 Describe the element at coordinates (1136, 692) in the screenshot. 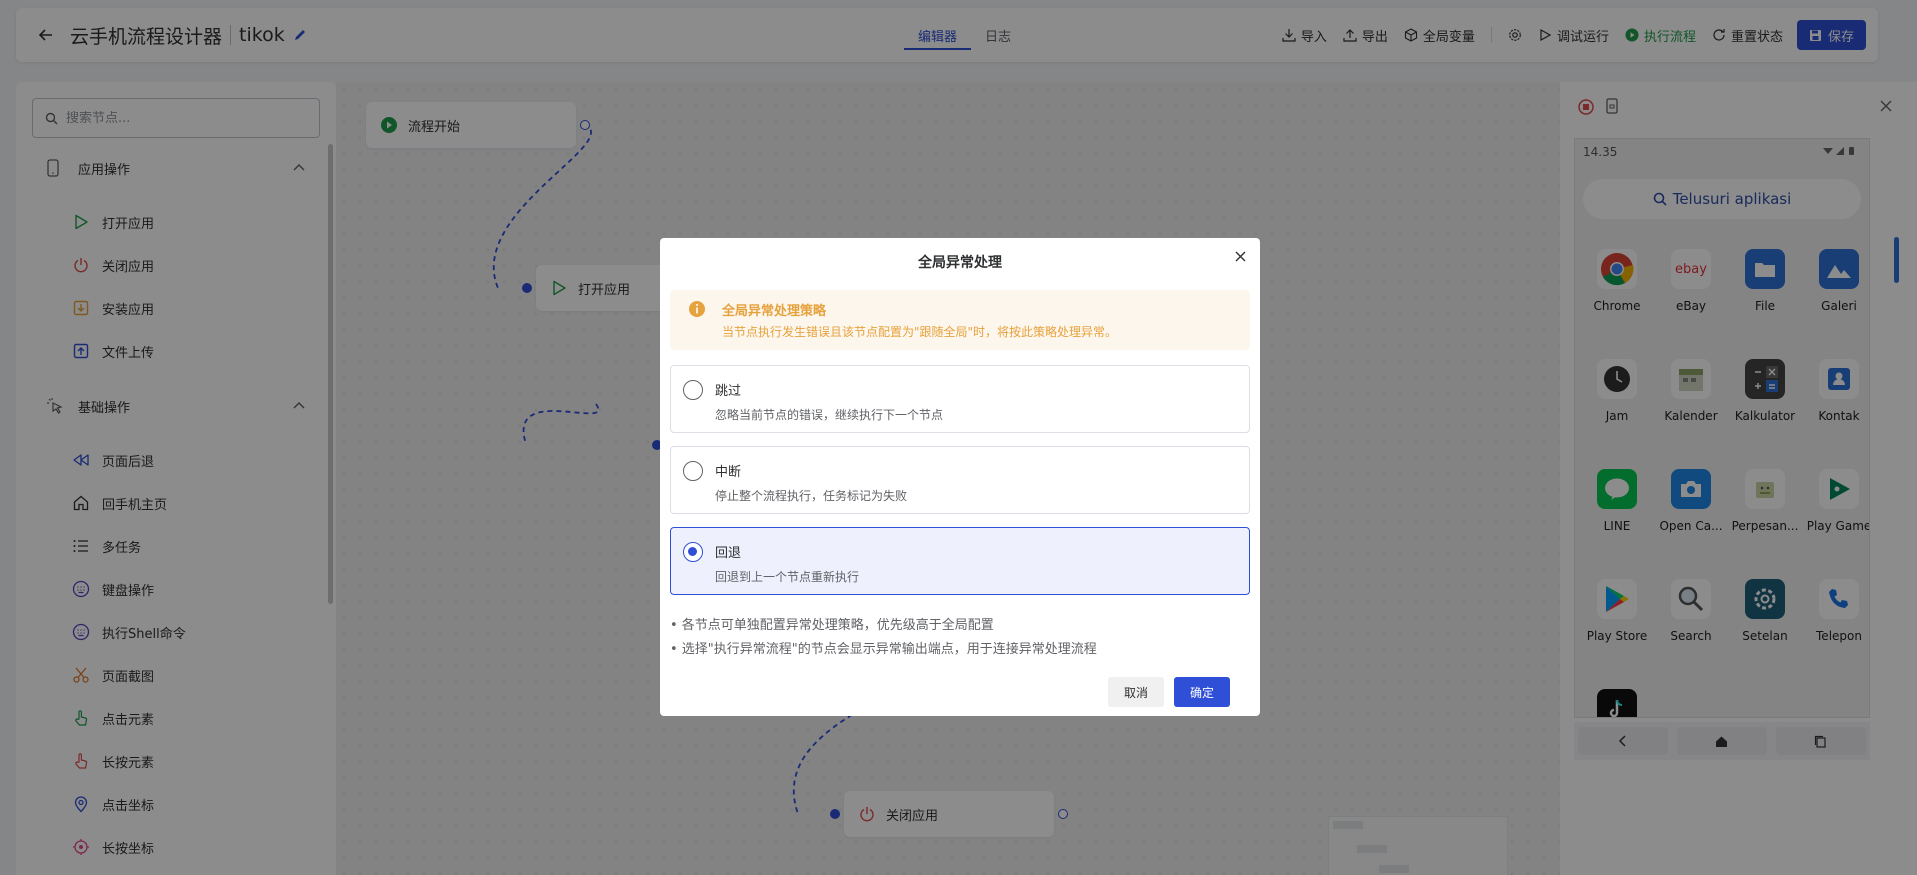

I see `cancel-button: 取消` at that location.